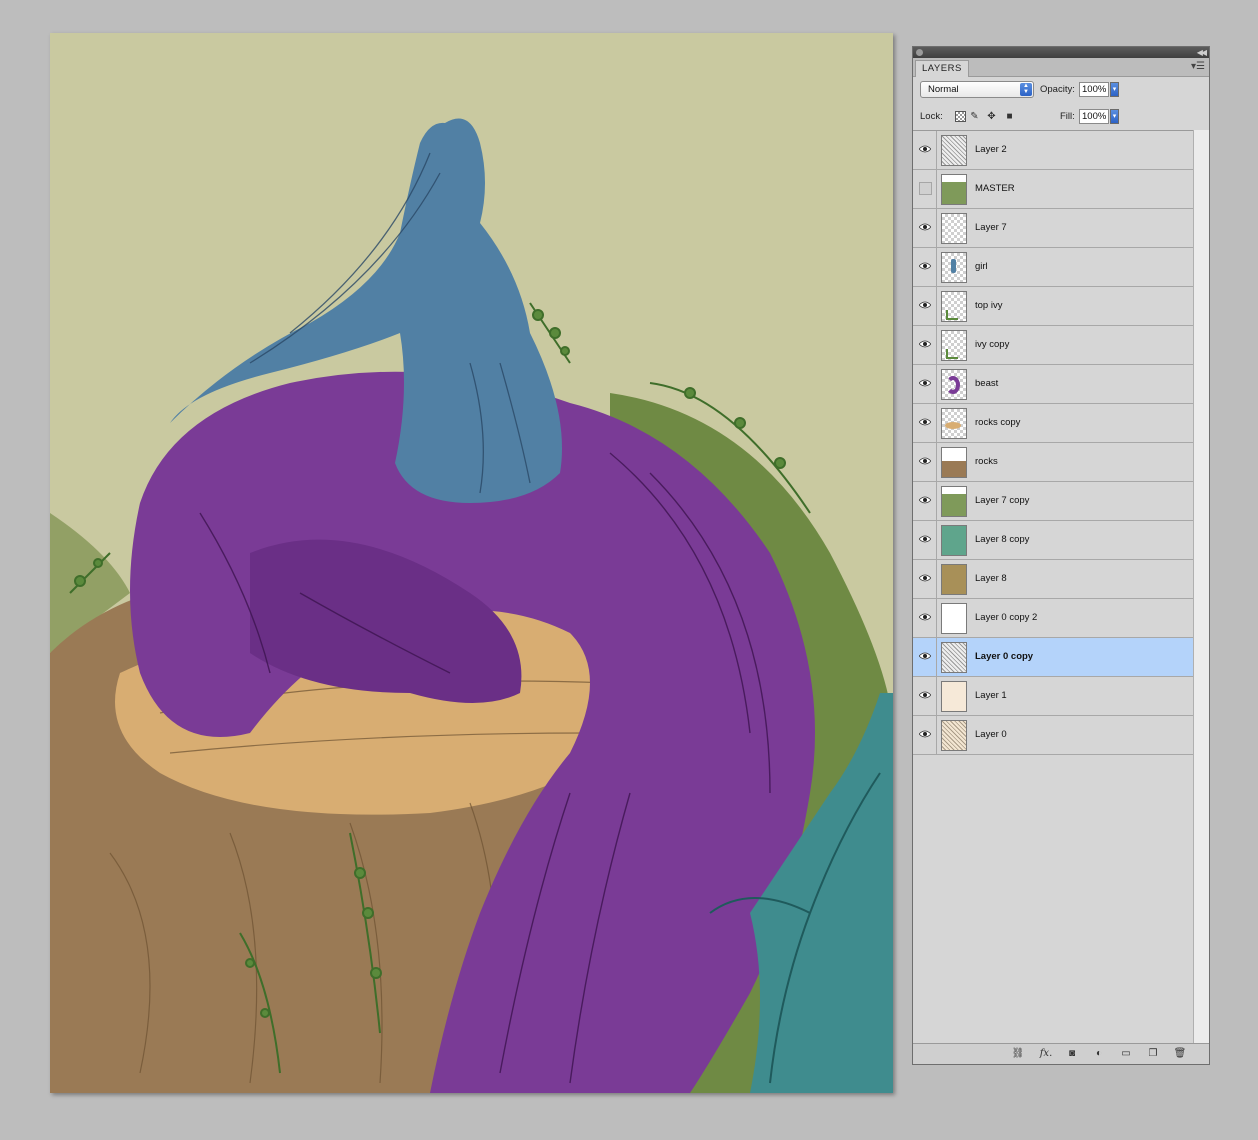  Describe the element at coordinates (943, 89) in the screenshot. I see `blend-mode-value: Normal` at that location.